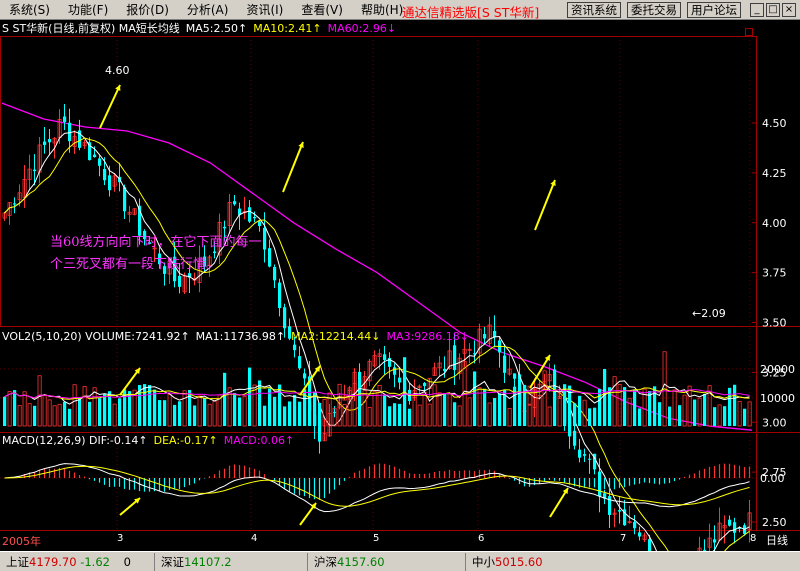 The image size is (800, 571). What do you see at coordinates (147, 10) in the screenshot?
I see `menu-quote: 报价(D)` at bounding box center [147, 10].